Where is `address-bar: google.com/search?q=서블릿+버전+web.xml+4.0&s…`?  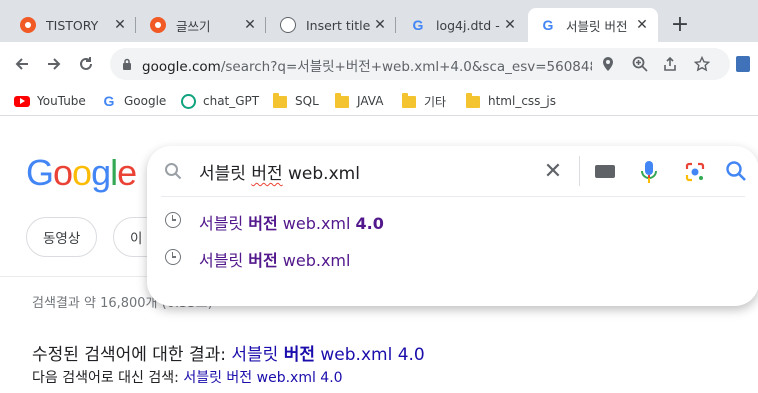
address-bar: google.com/search?q=서블릿+버전+web.xml+4.0&s… is located at coordinates (420, 64).